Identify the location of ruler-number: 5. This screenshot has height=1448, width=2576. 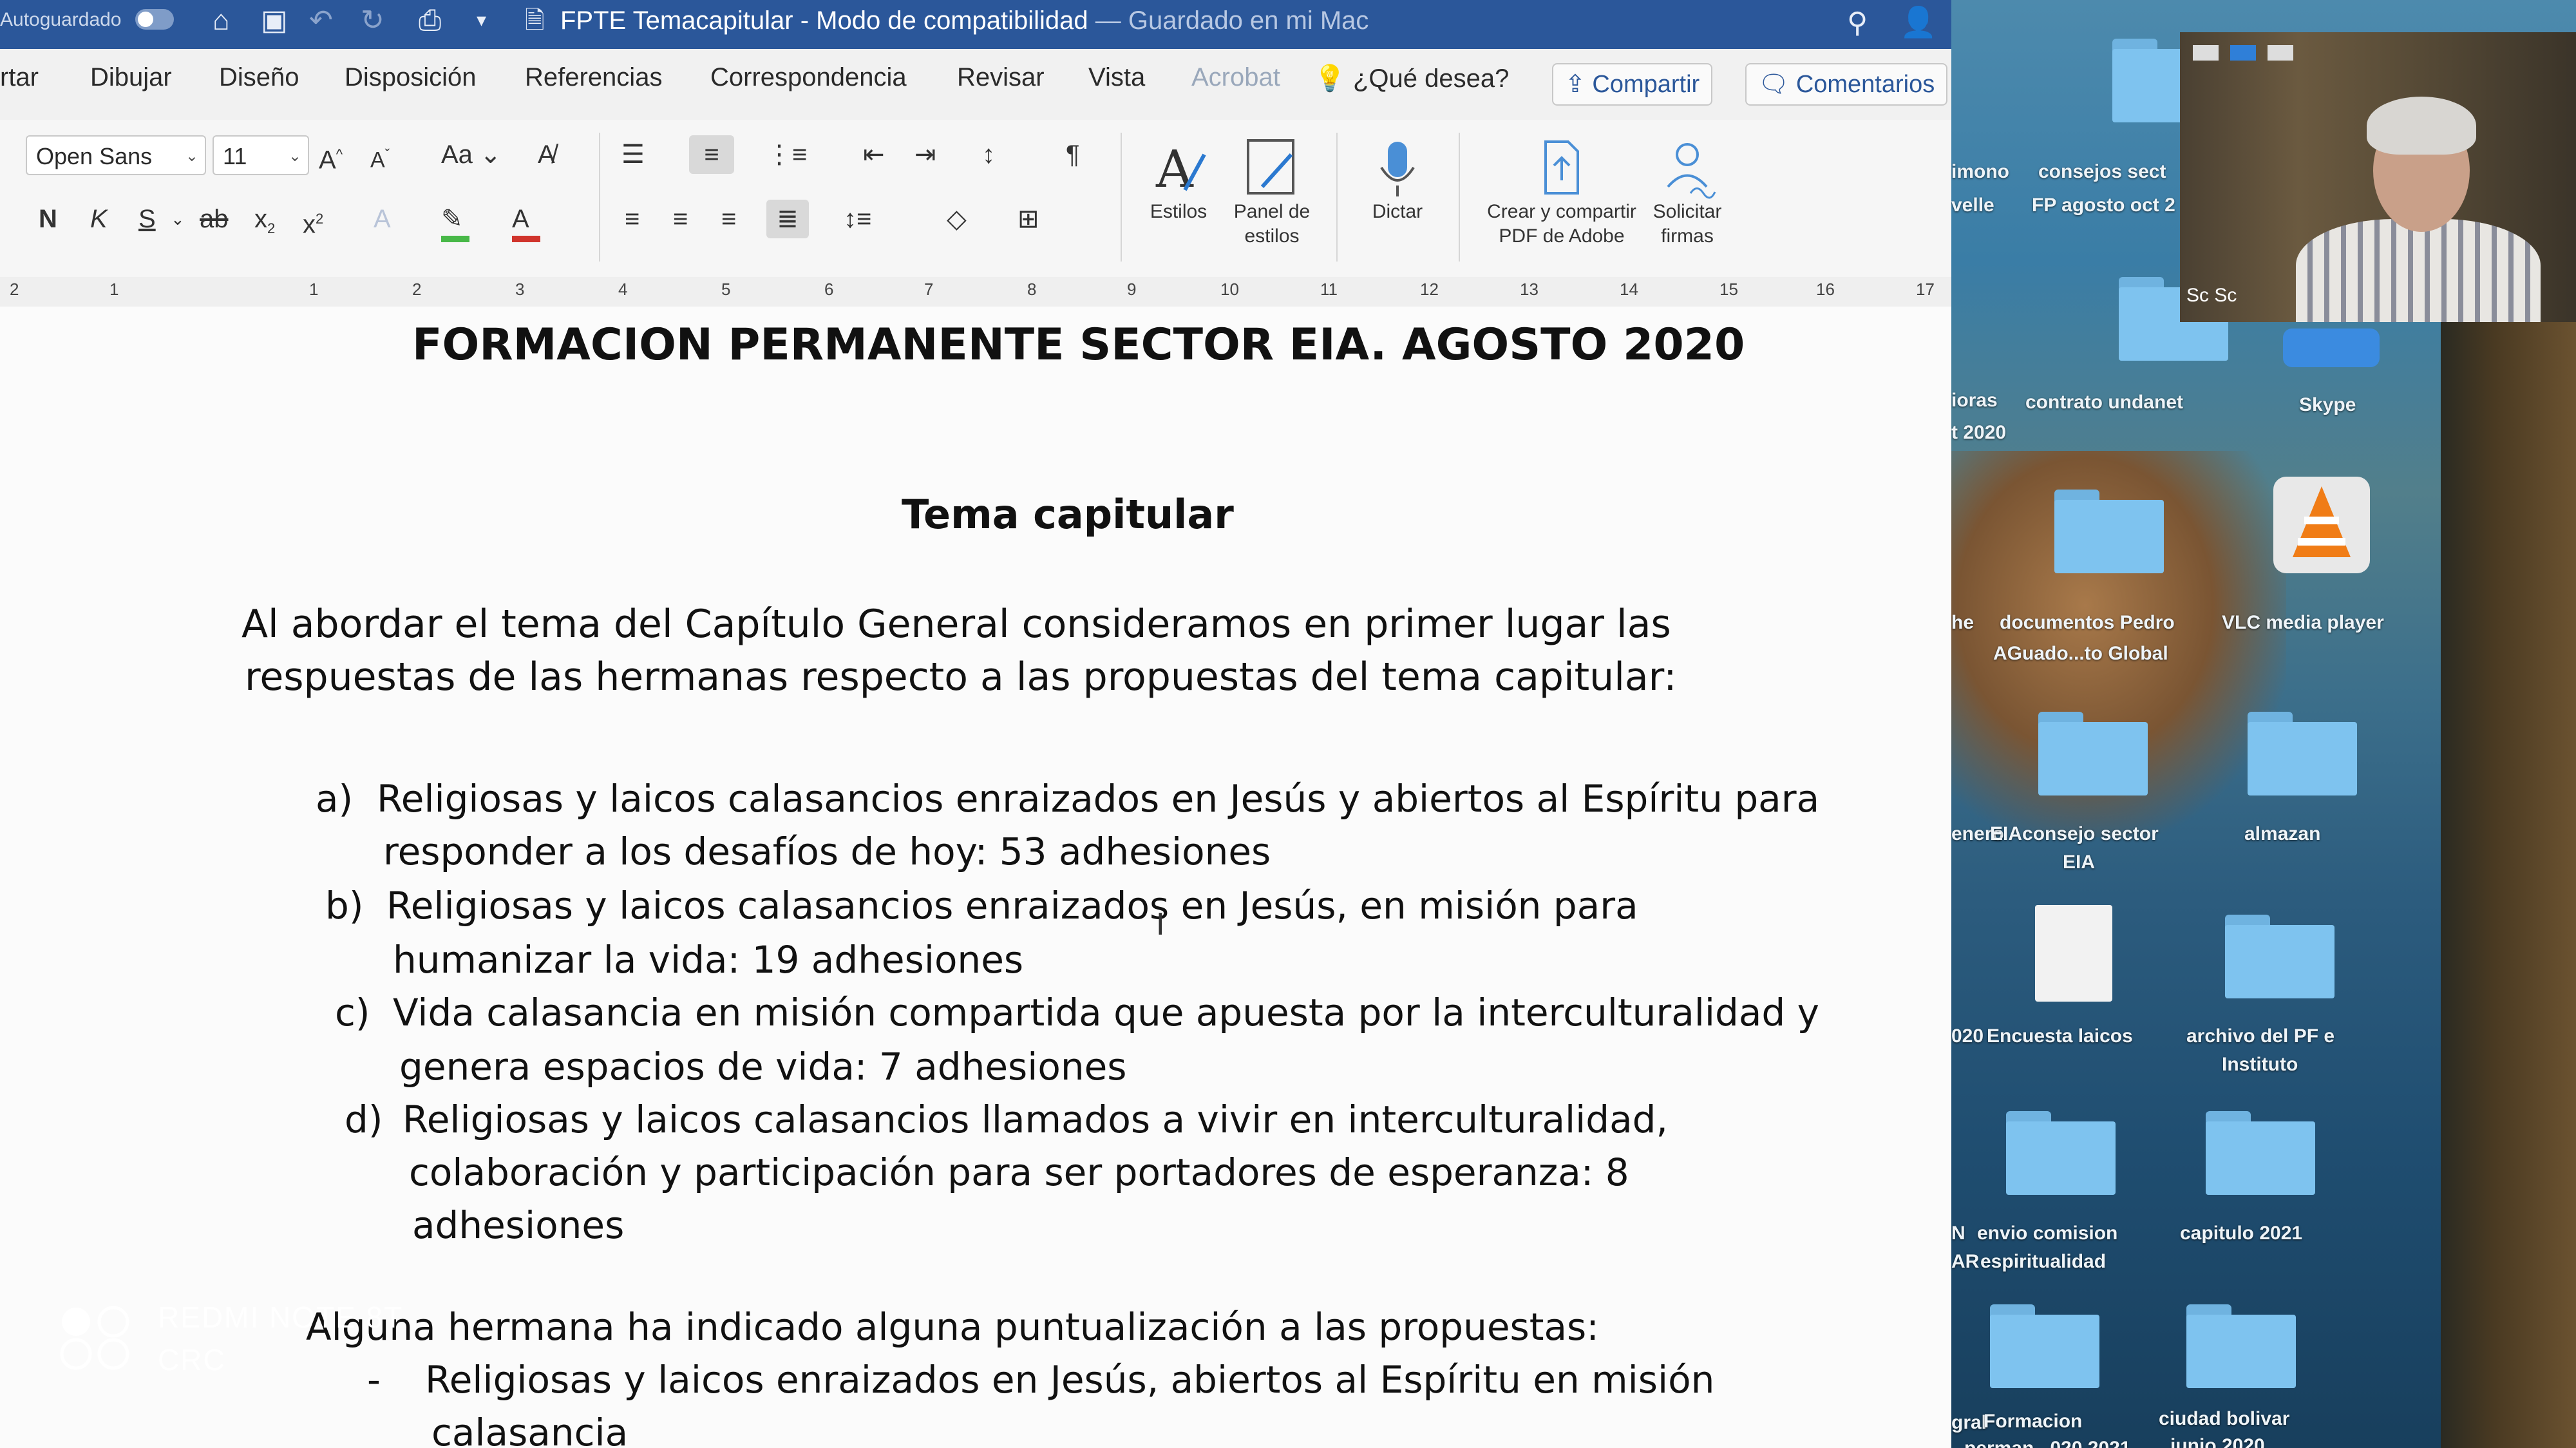
(726, 289).